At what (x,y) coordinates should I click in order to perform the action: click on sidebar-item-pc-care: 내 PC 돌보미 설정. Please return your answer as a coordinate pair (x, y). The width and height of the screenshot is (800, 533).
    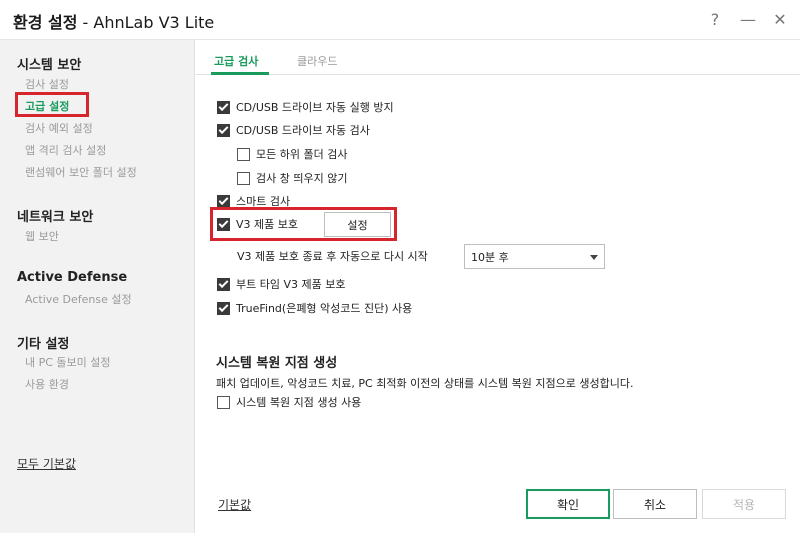
    Looking at the image, I should click on (68, 362).